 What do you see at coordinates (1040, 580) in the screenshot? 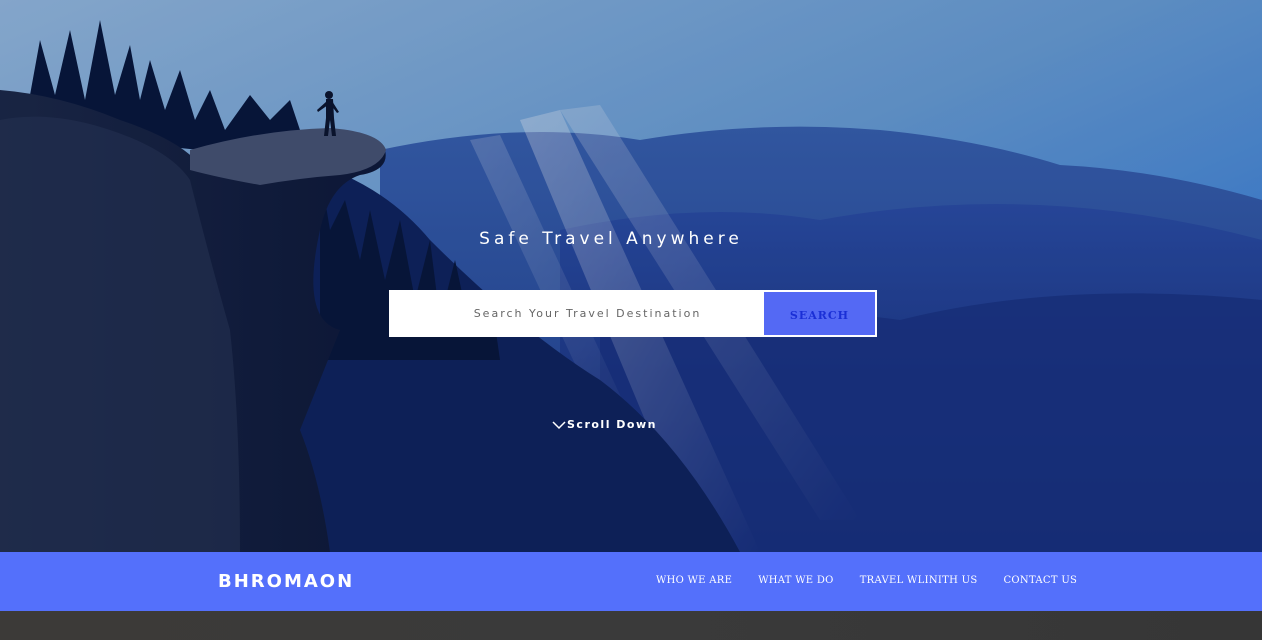
I see `nav-item-contact-us: CONTACT US` at bounding box center [1040, 580].